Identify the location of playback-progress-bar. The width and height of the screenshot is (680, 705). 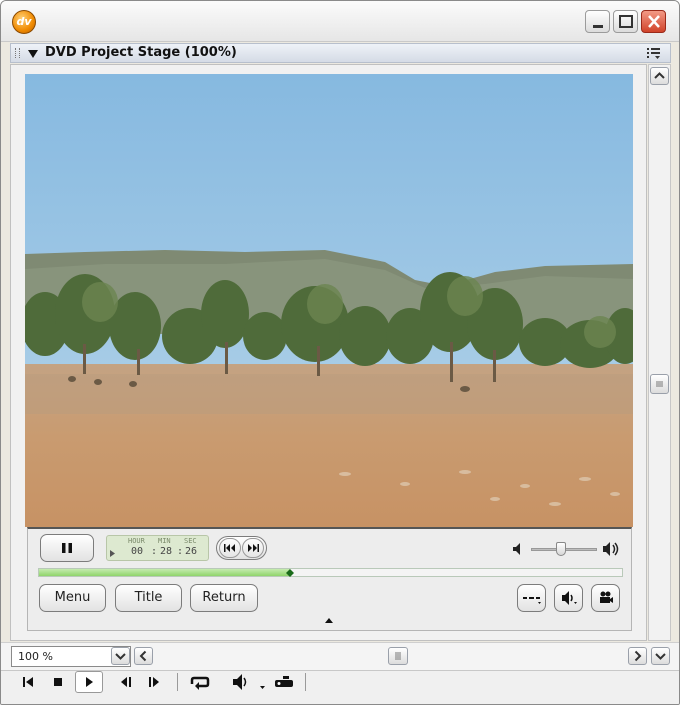
(330, 572).